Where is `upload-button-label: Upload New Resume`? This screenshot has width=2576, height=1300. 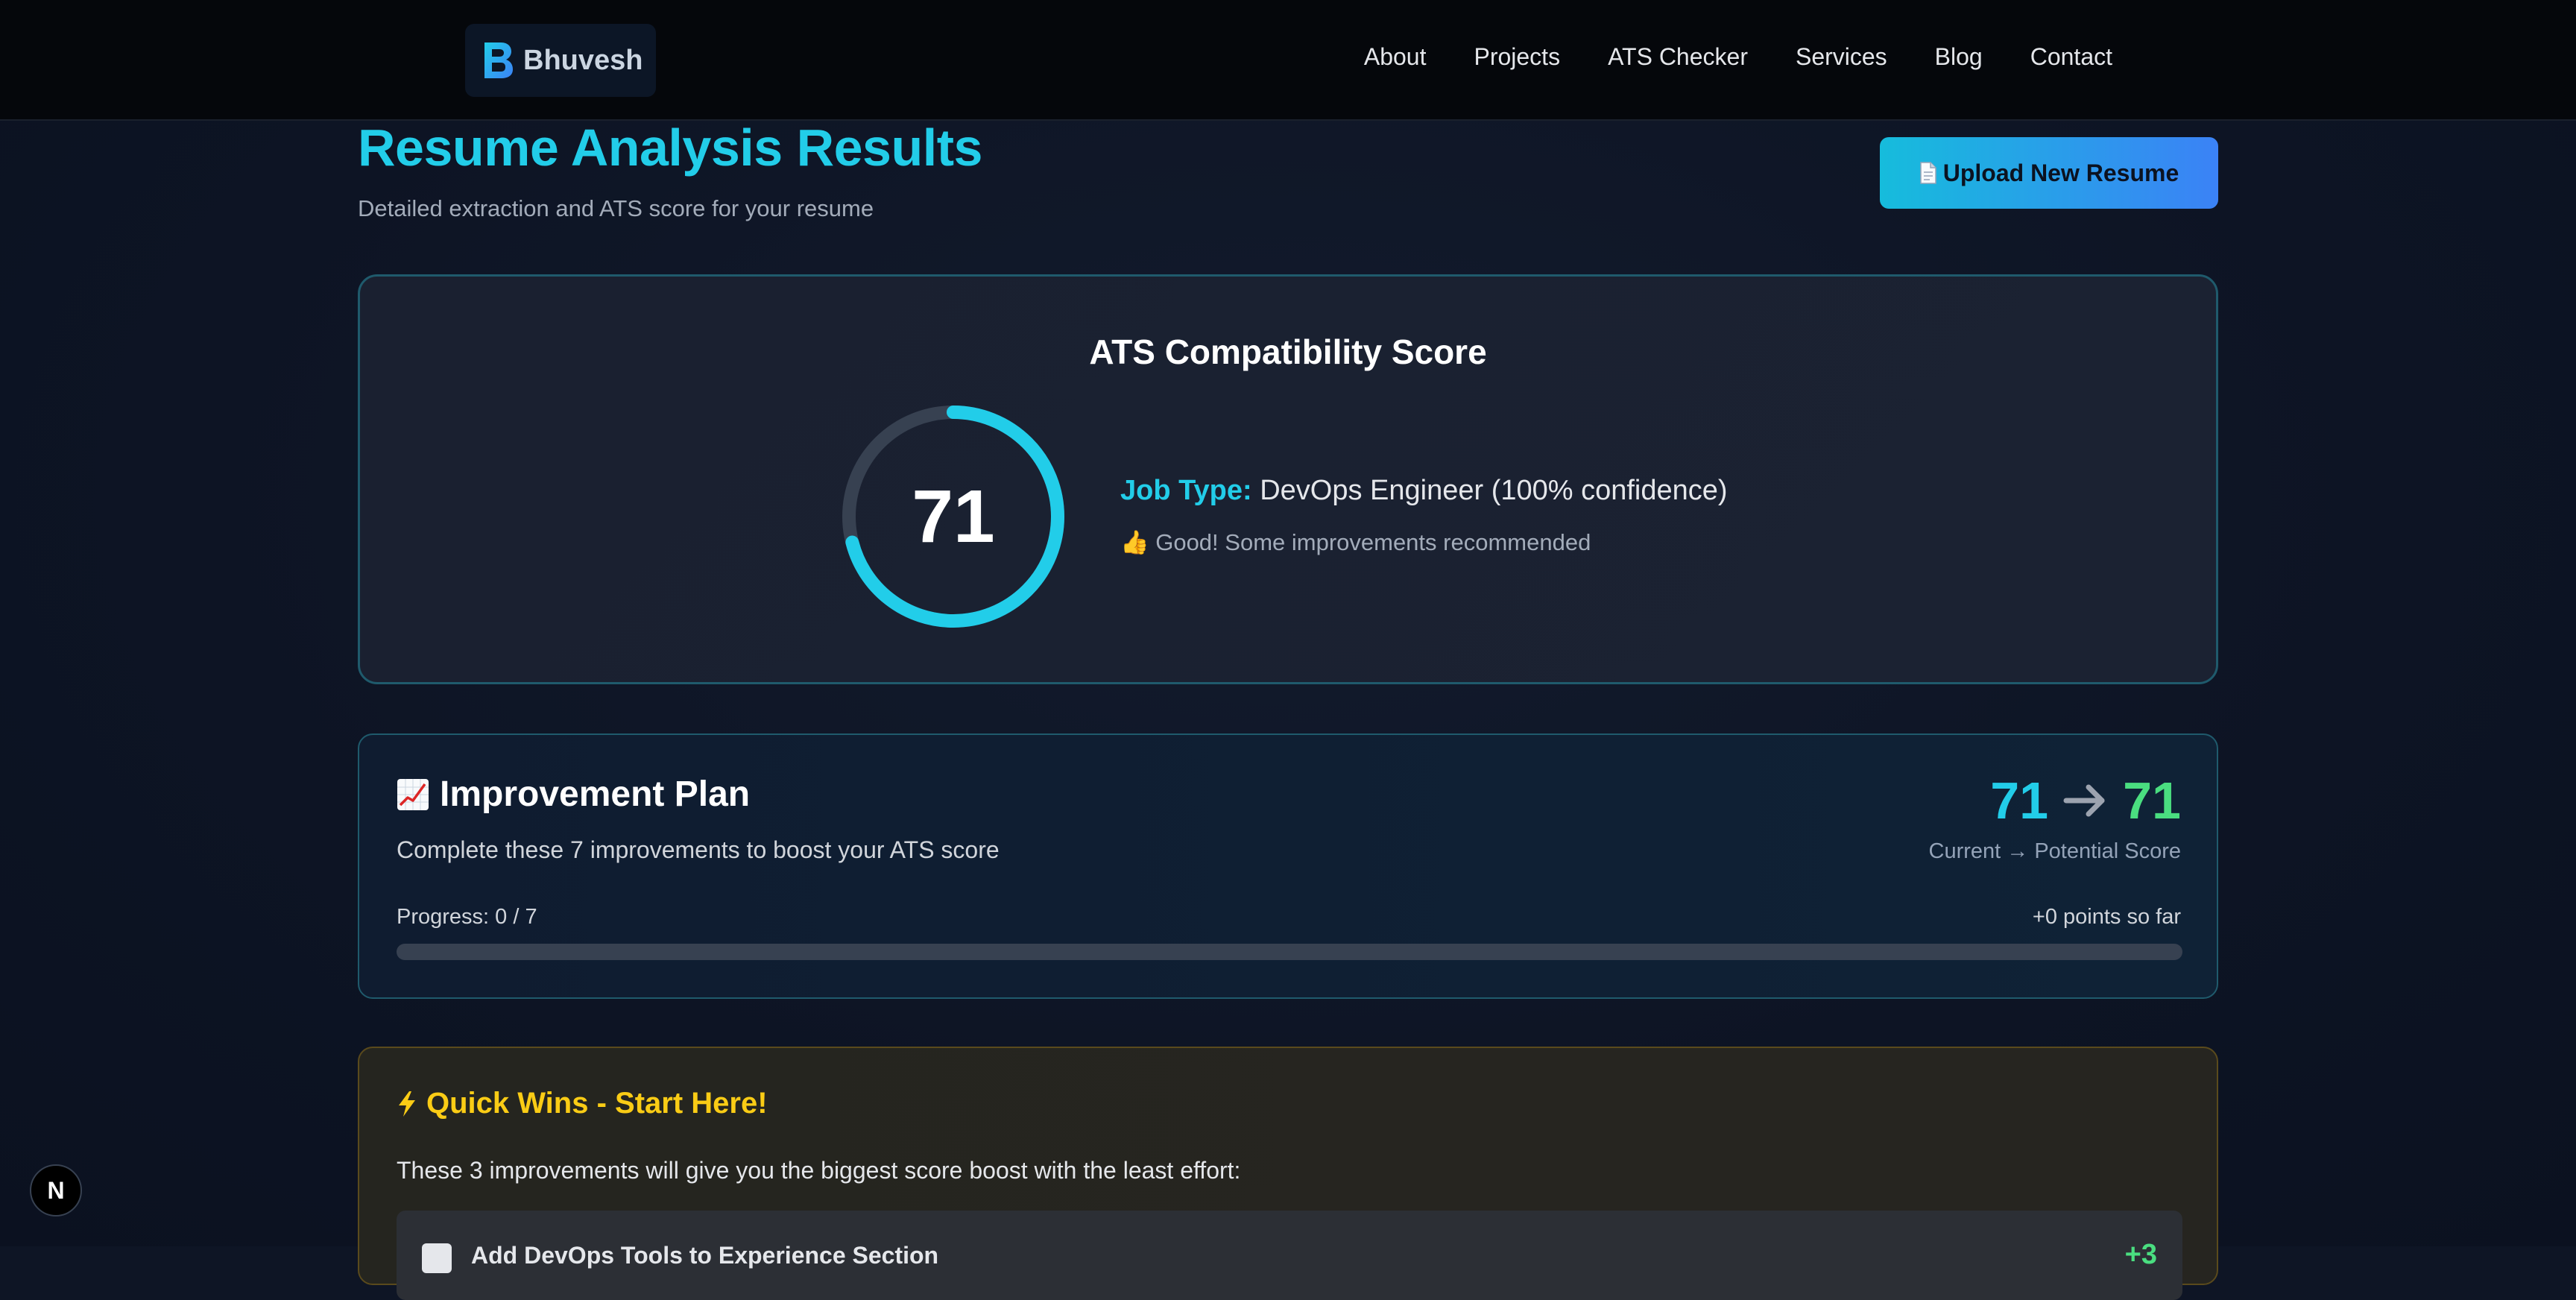
upload-button-label: Upload New Resume is located at coordinates (2060, 172).